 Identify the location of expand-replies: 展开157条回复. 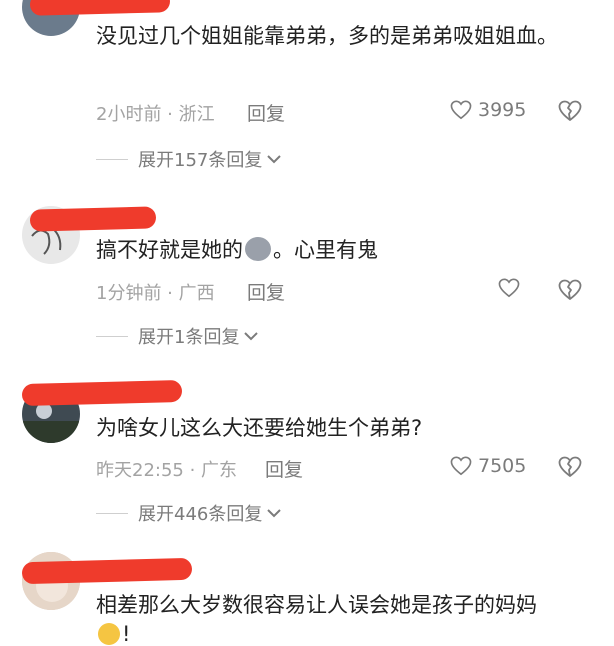
(189, 159).